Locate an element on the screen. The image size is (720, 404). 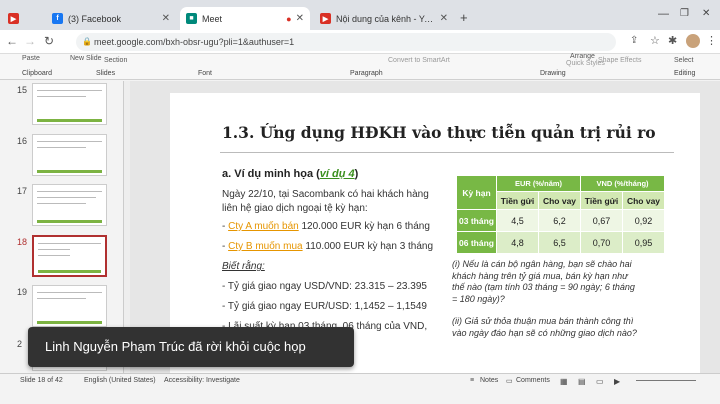
slide-counter: Slide 18 of 42 is located at coordinates (41, 380).